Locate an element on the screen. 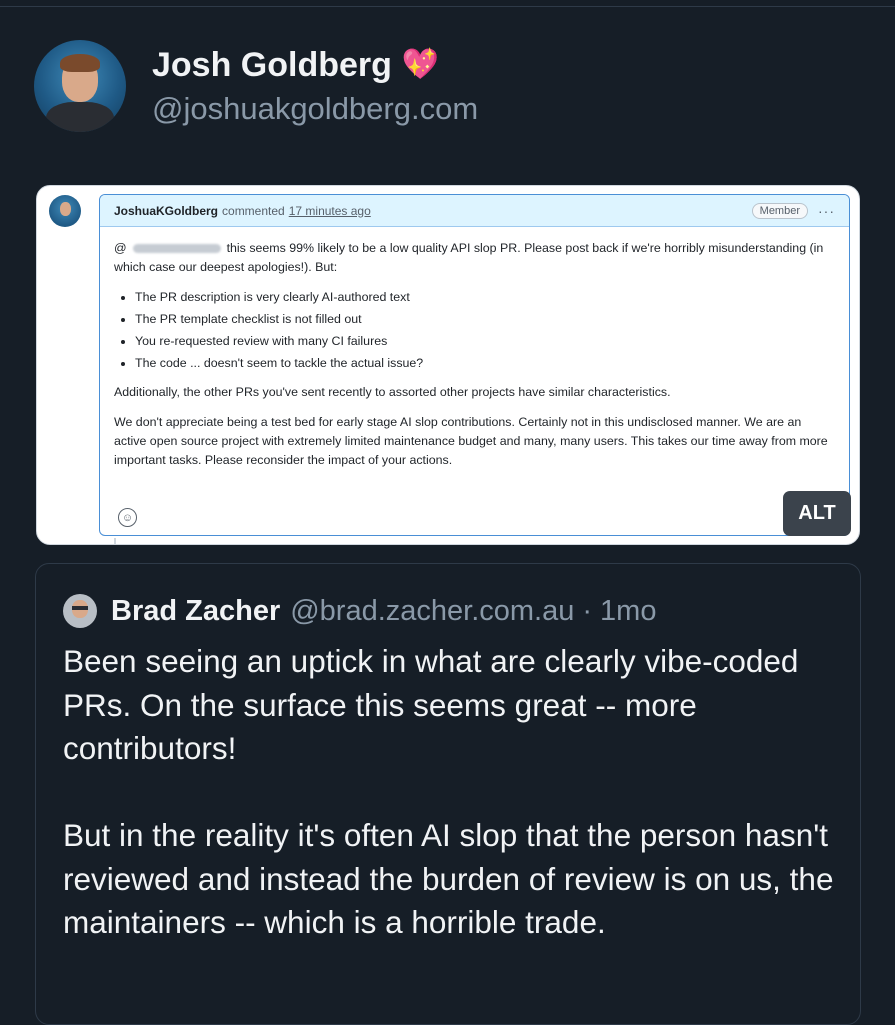 The image size is (895, 1025). quoted-author-avatar is located at coordinates (80, 611).